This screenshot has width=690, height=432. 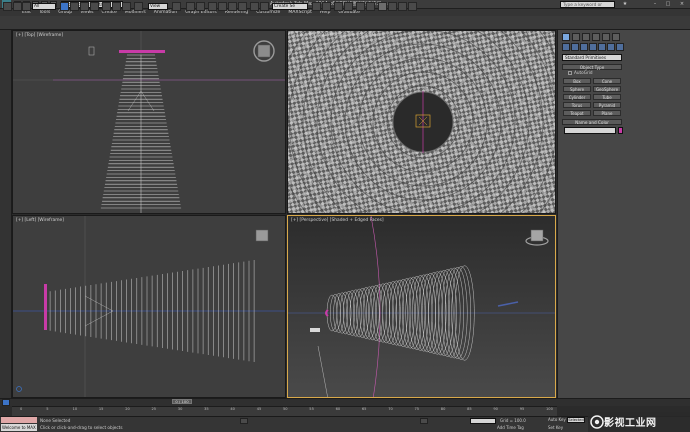 What do you see at coordinates (182, 401) in the screenshot?
I see `time-slider-handle: 0 / 100` at bounding box center [182, 401].